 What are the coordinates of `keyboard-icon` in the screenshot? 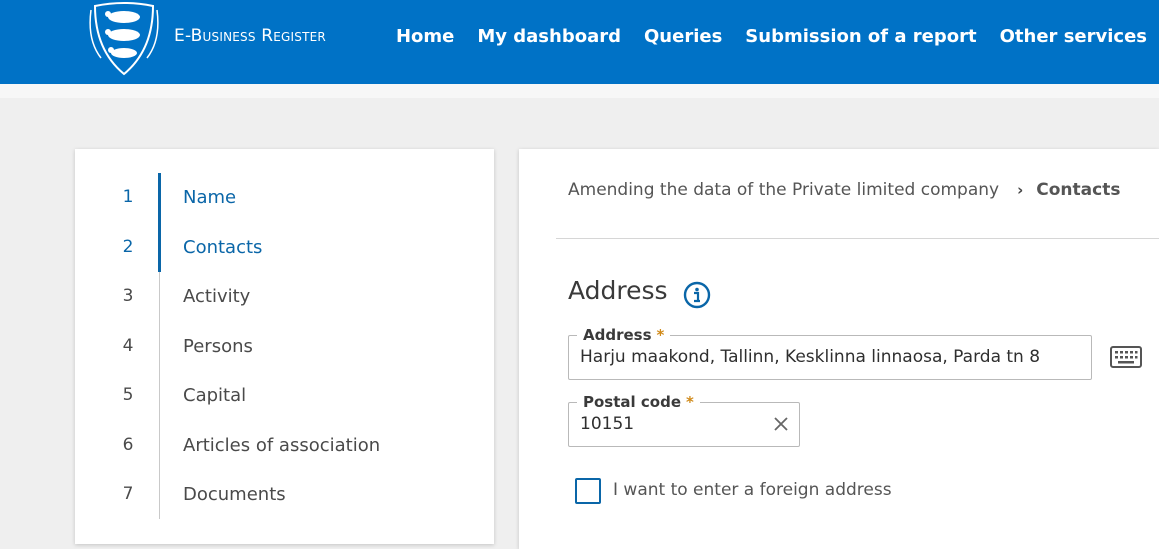 It's located at (1126, 357).